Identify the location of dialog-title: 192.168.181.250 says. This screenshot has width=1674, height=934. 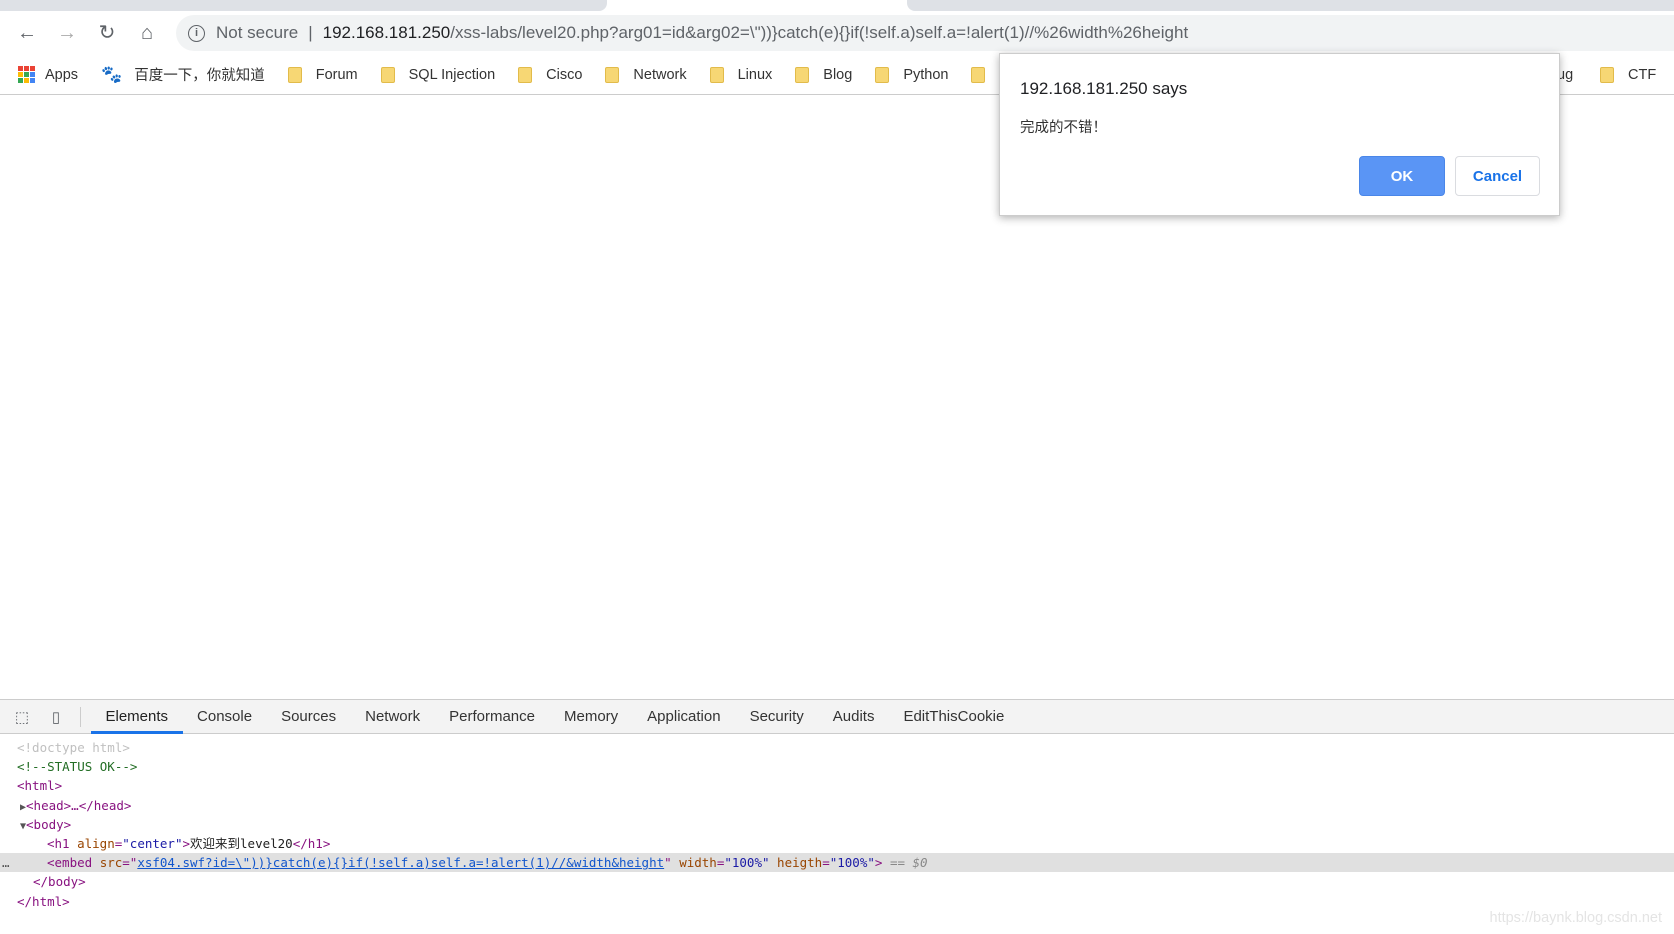
(1104, 88).